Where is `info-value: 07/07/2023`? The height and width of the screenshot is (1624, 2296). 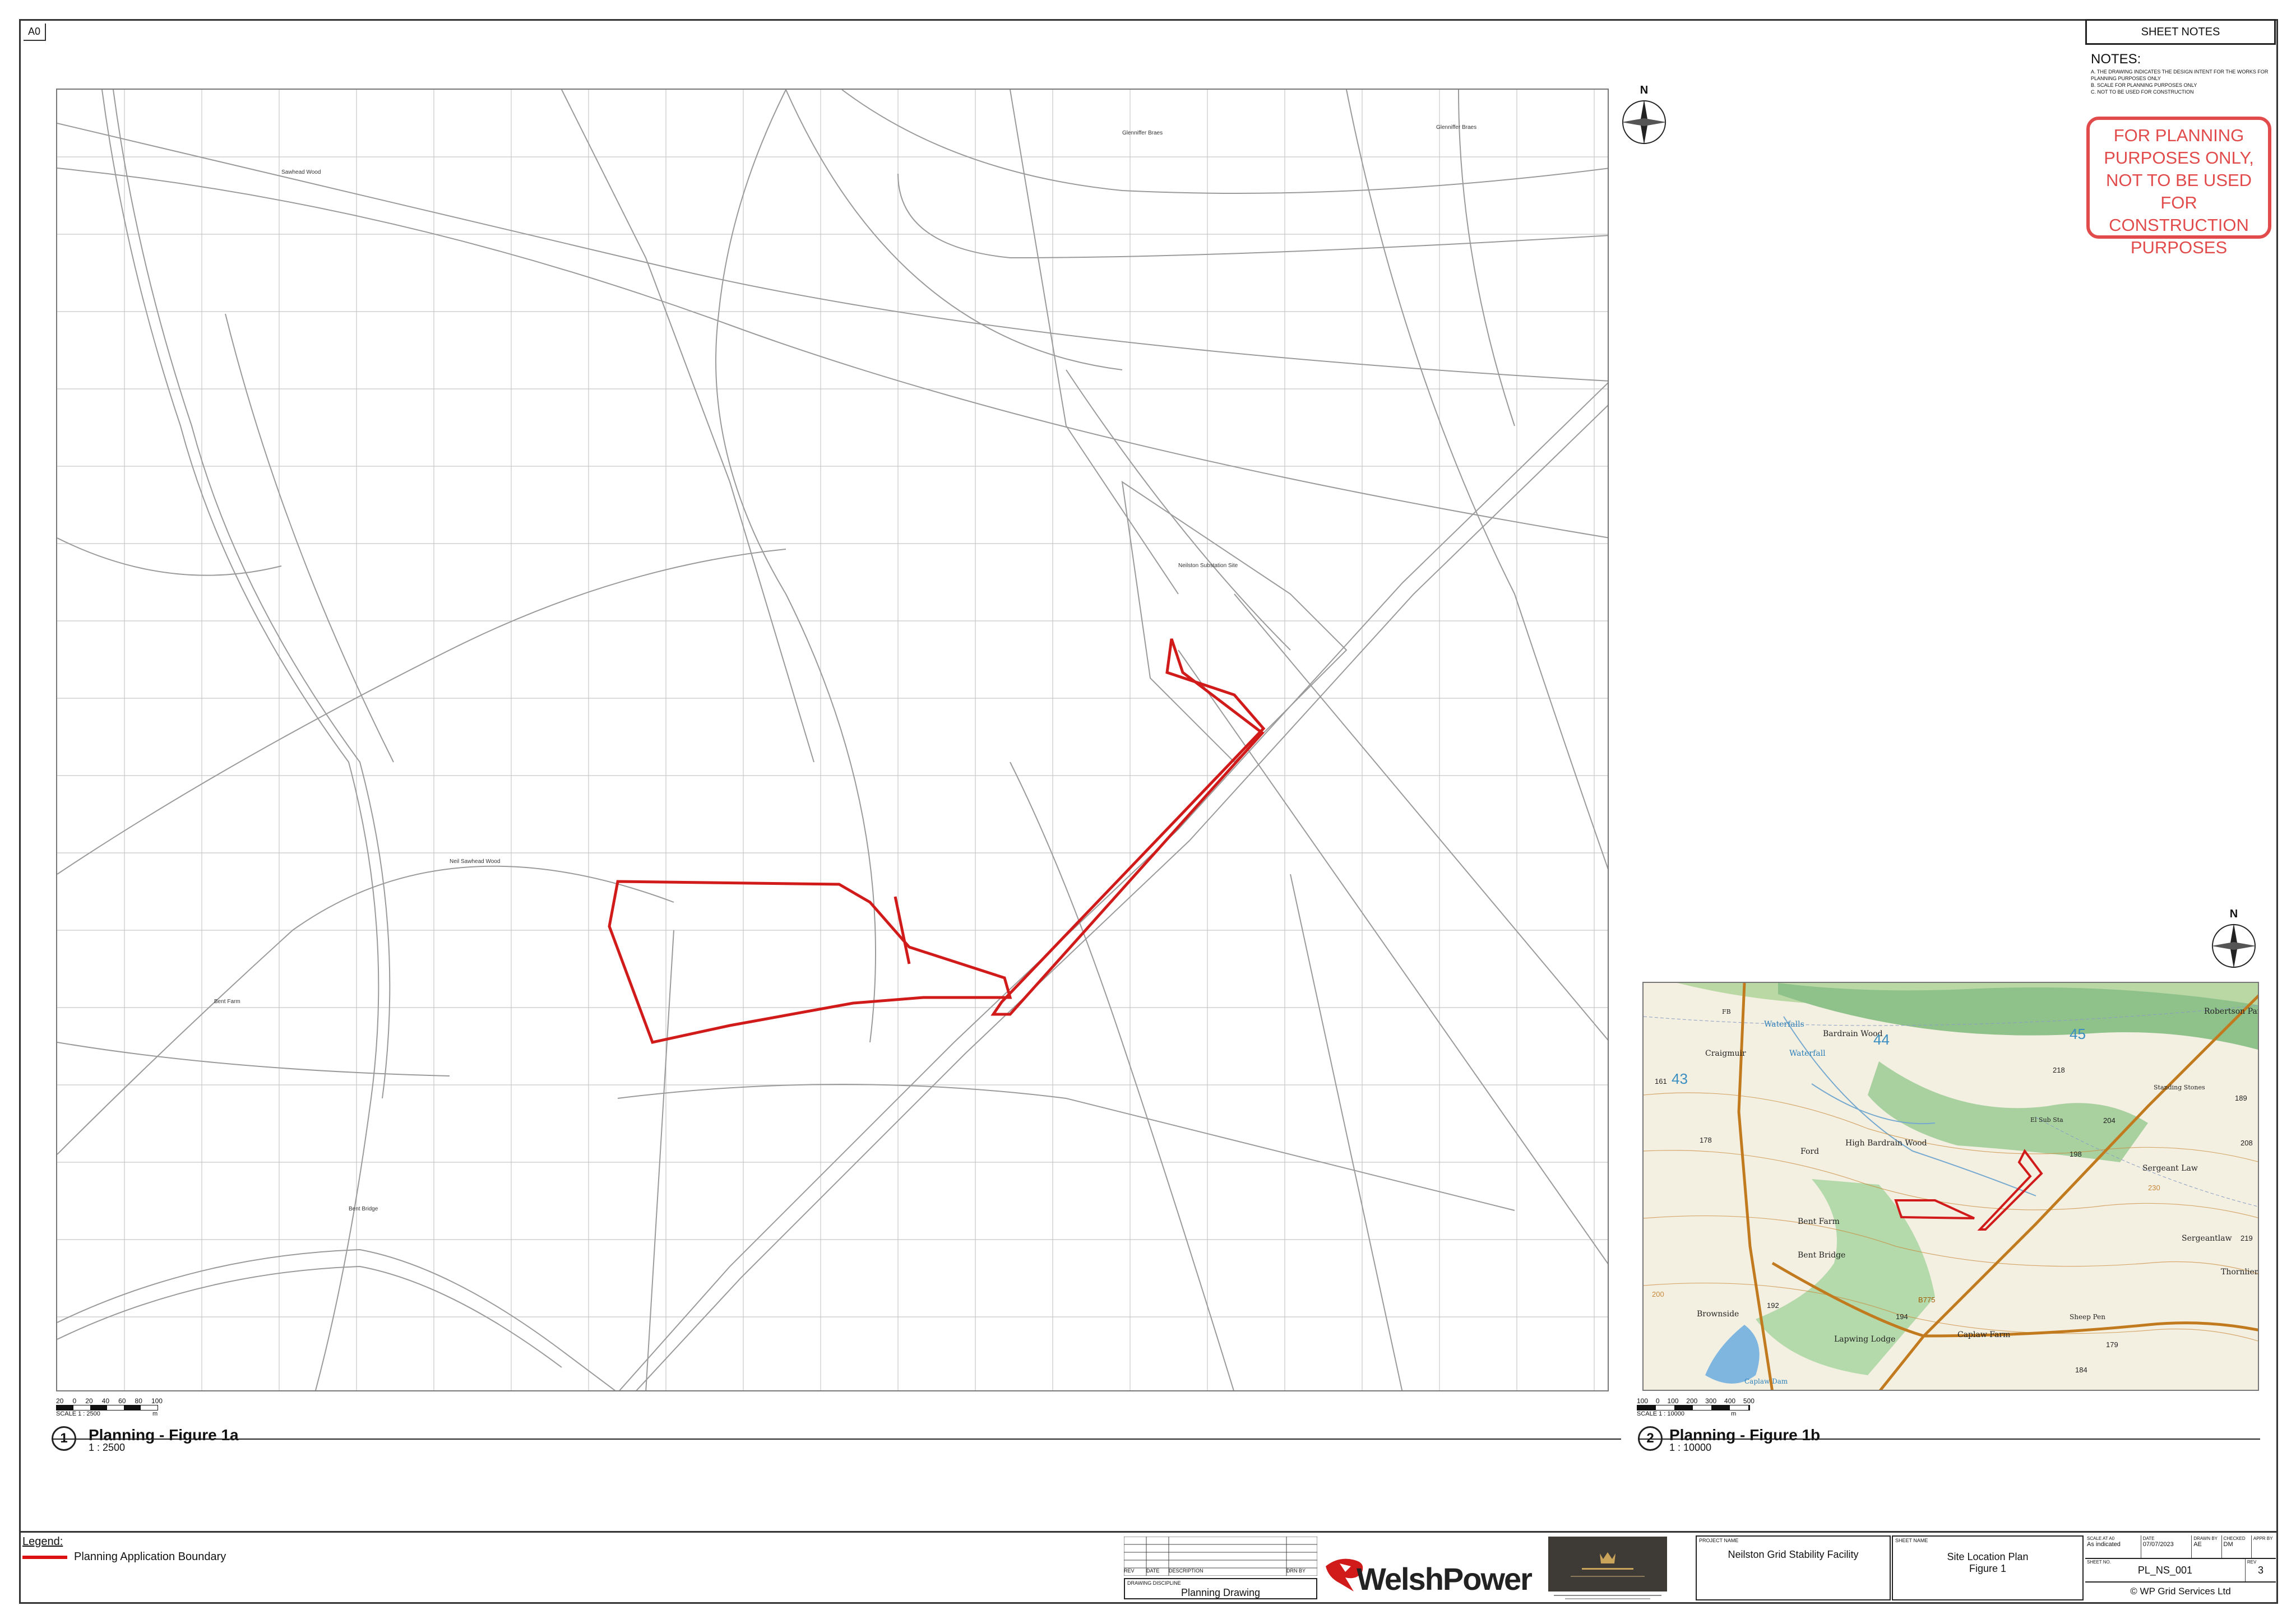
info-value: 07/07/2023 is located at coordinates (2158, 1545).